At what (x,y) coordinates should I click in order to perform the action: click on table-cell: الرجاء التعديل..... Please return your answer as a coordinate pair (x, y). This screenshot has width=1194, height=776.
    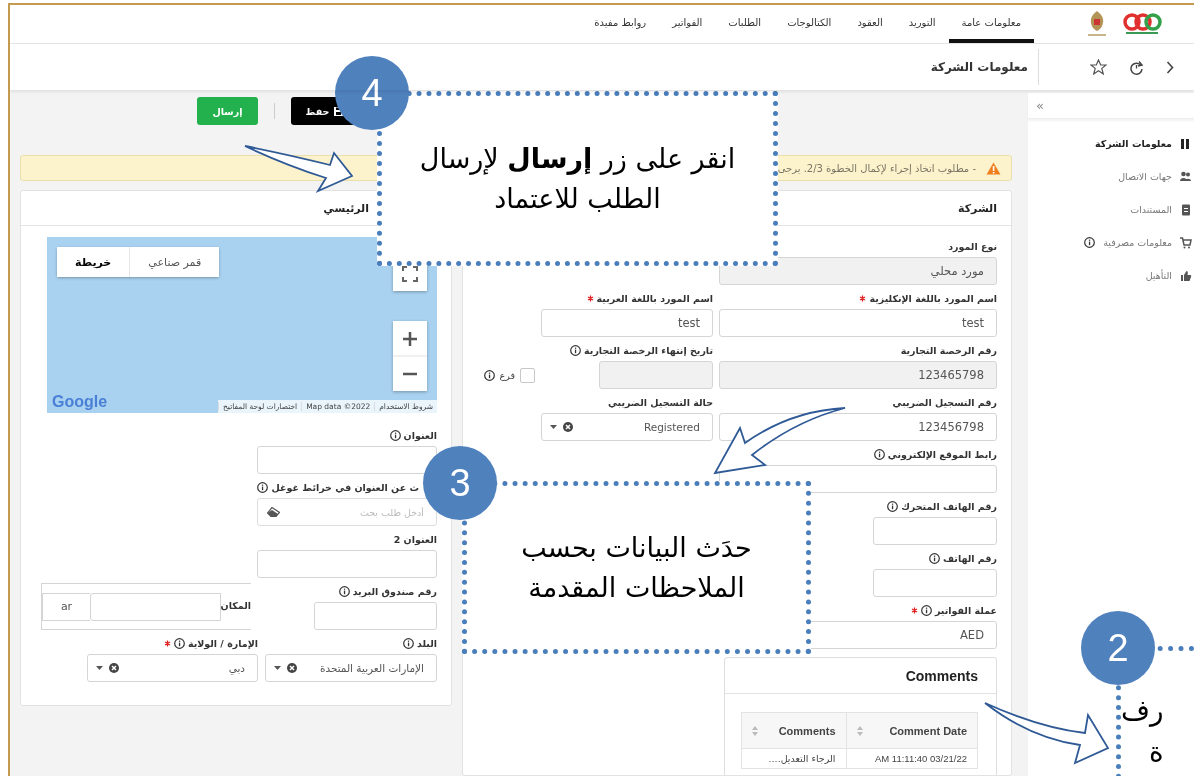
    Looking at the image, I should click on (793, 758).